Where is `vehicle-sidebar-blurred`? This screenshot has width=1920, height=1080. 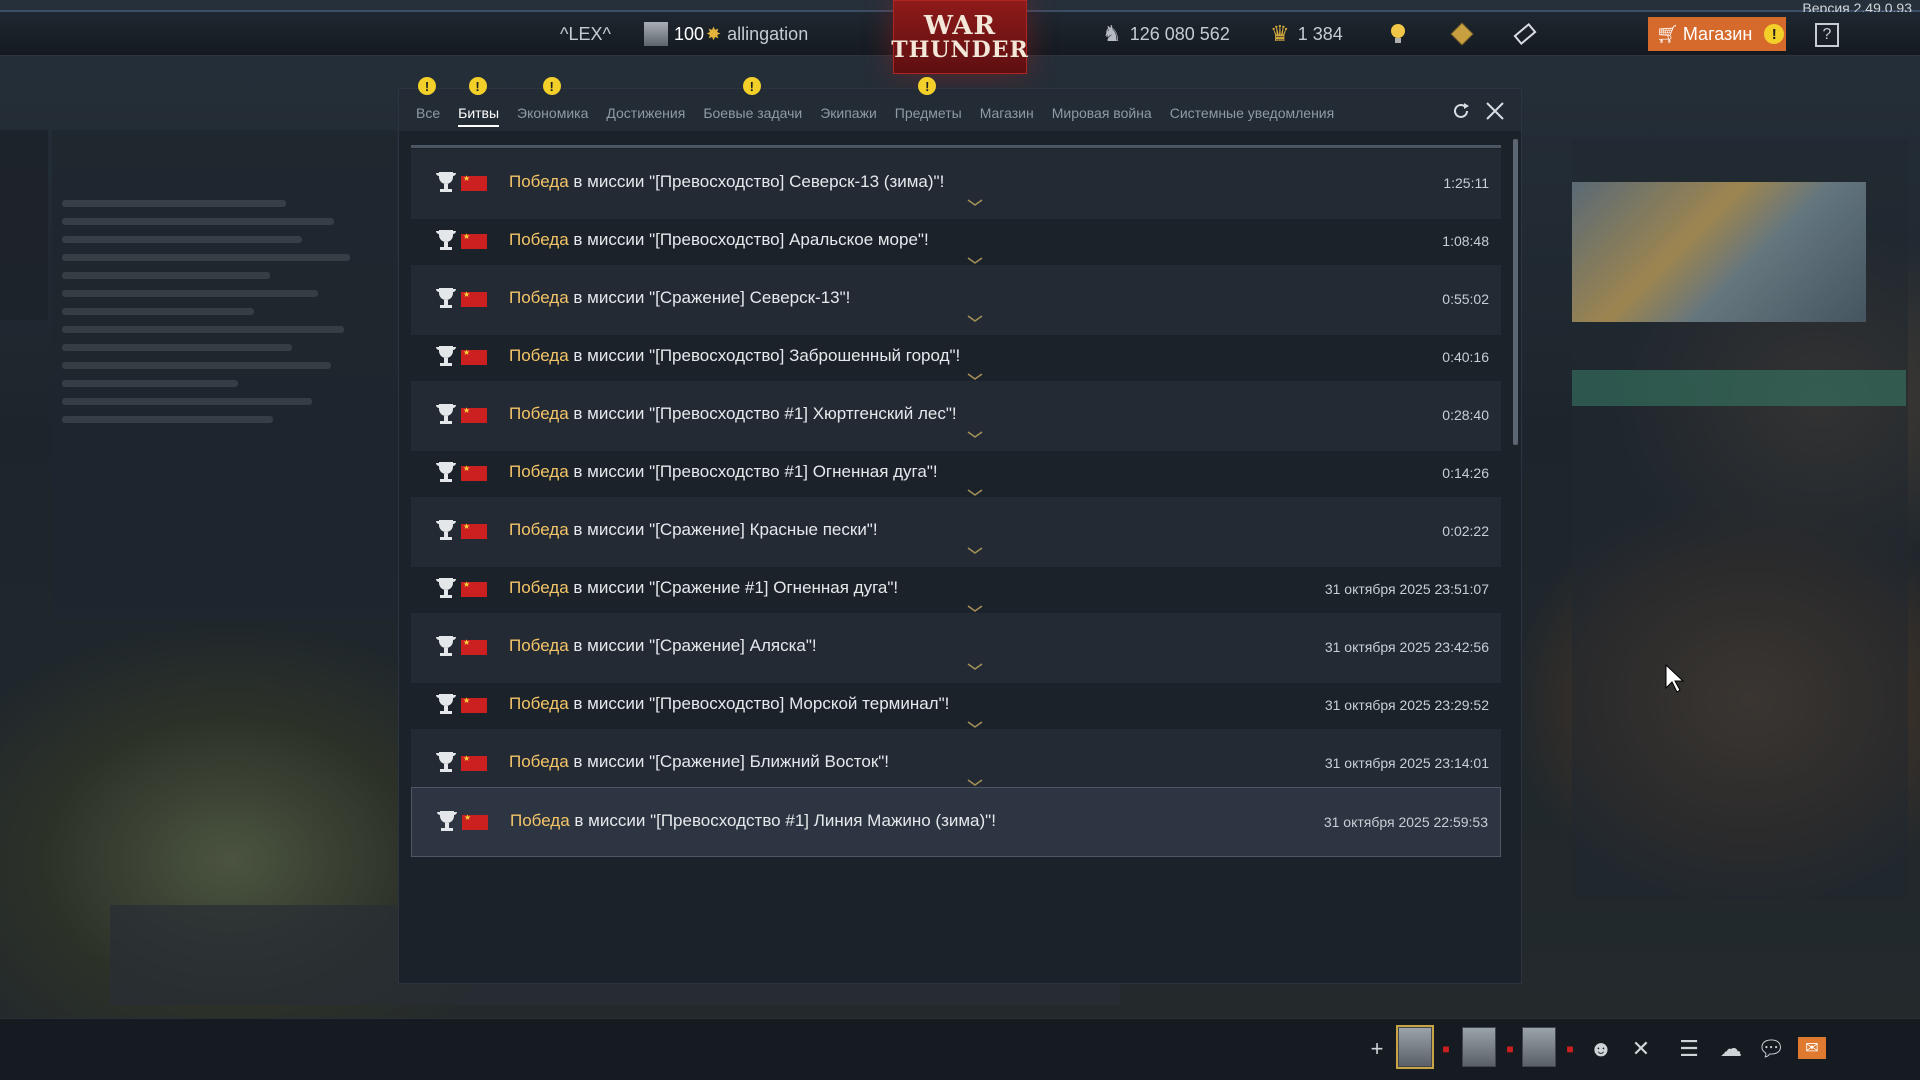
vehicle-sidebar-blurred is located at coordinates (24, 225).